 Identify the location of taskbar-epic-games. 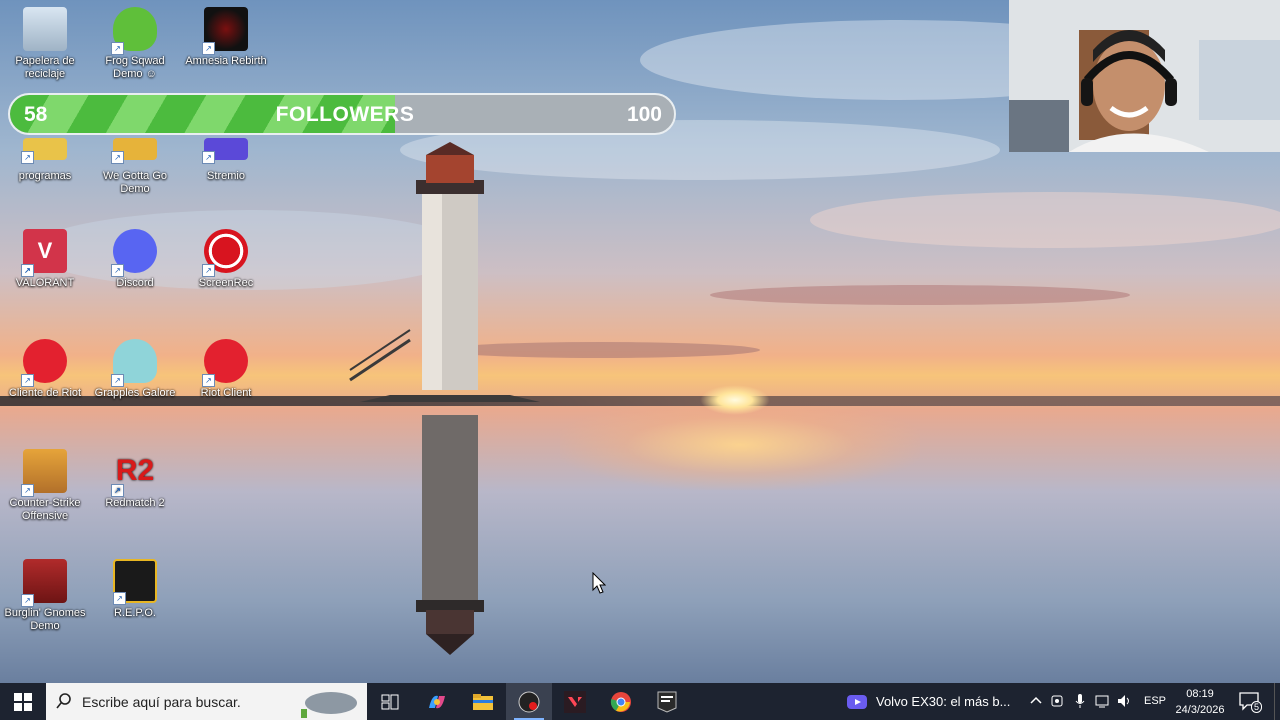
(667, 701).